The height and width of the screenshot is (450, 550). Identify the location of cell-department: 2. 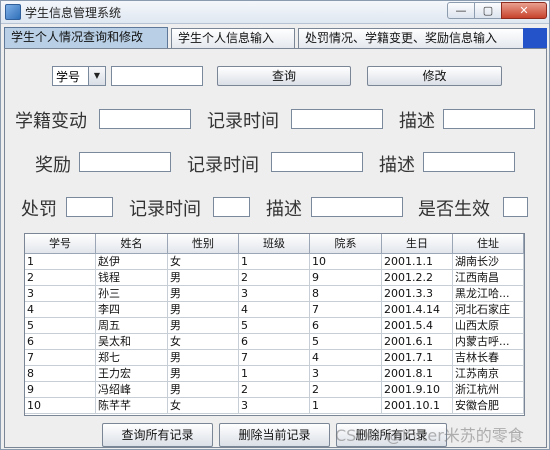
(346, 390).